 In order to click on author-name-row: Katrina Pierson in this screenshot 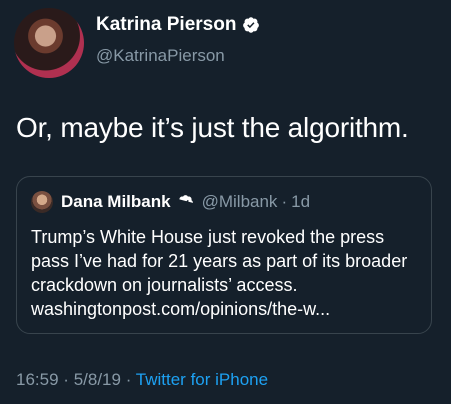, I will do `click(178, 25)`.